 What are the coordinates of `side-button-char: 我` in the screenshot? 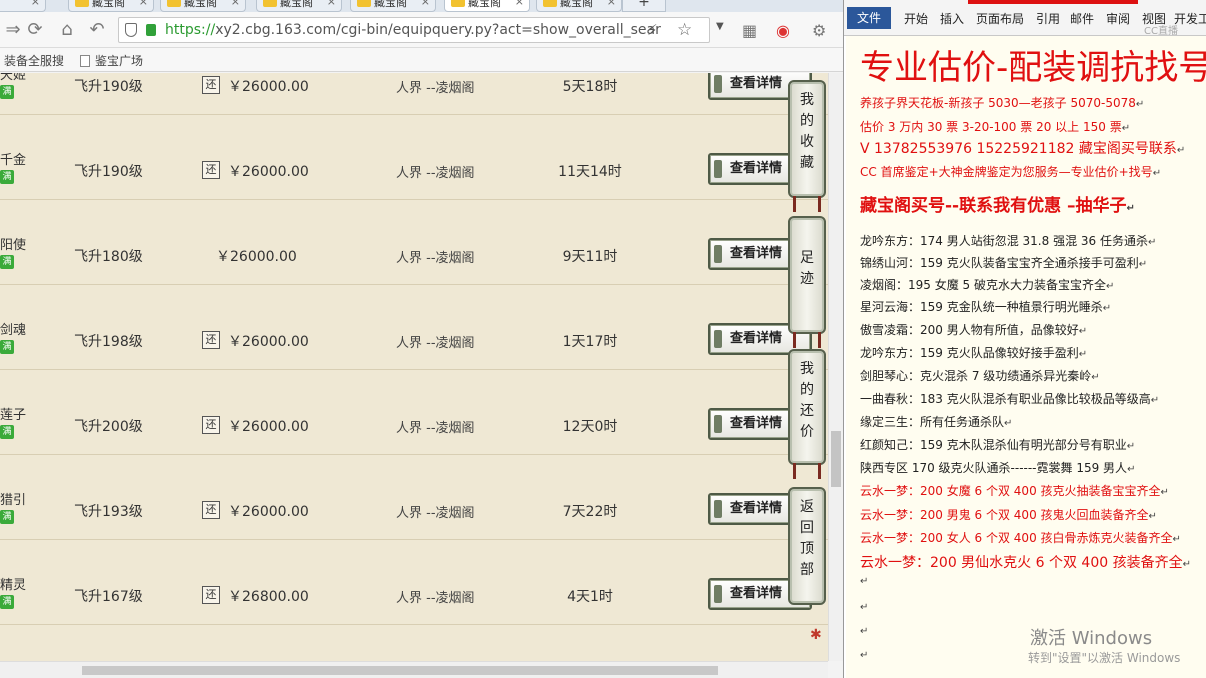 It's located at (807, 369).